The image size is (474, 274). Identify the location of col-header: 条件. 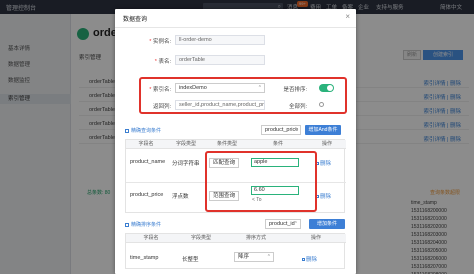
(277, 144).